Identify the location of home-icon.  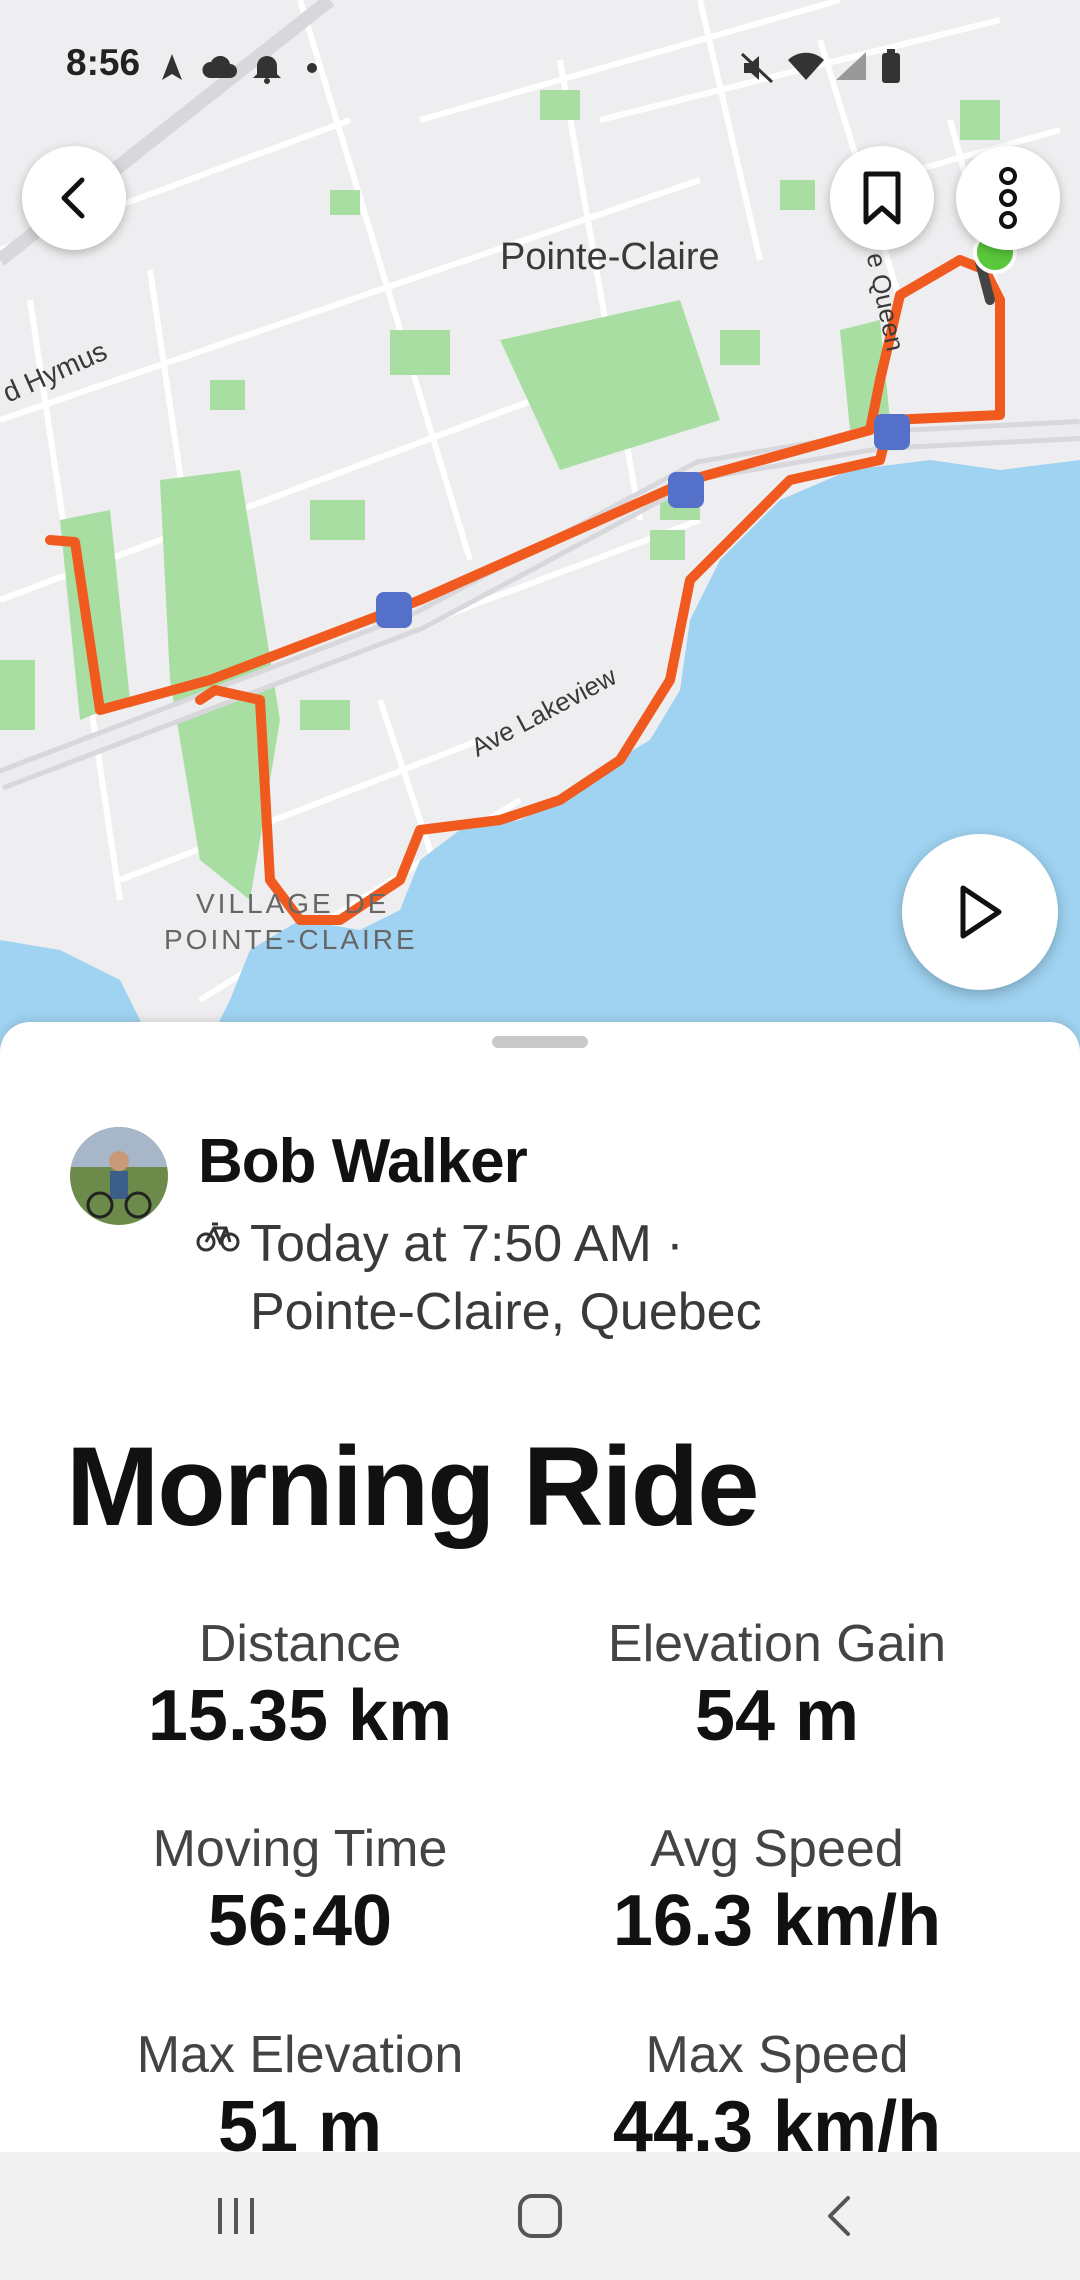
(540, 2216).